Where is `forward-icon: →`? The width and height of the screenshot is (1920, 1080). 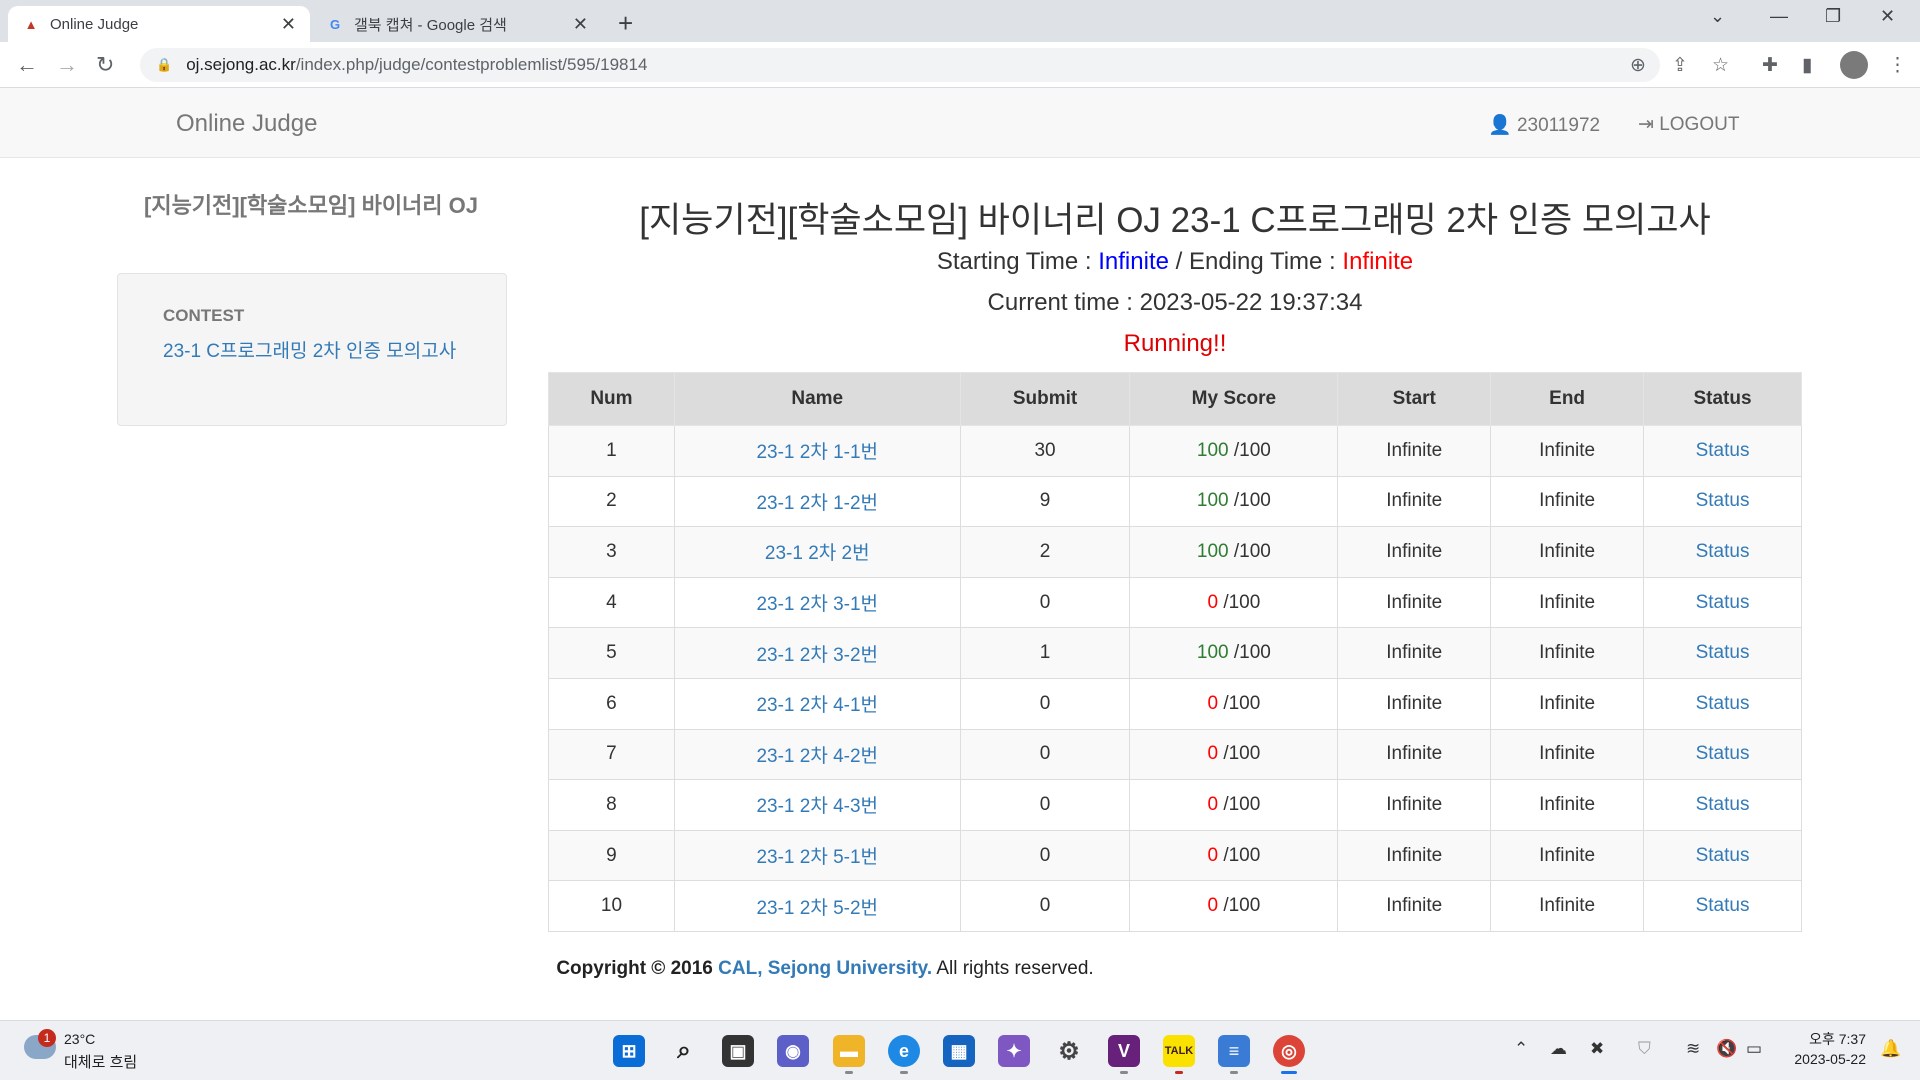
forward-icon: → is located at coordinates (67, 65).